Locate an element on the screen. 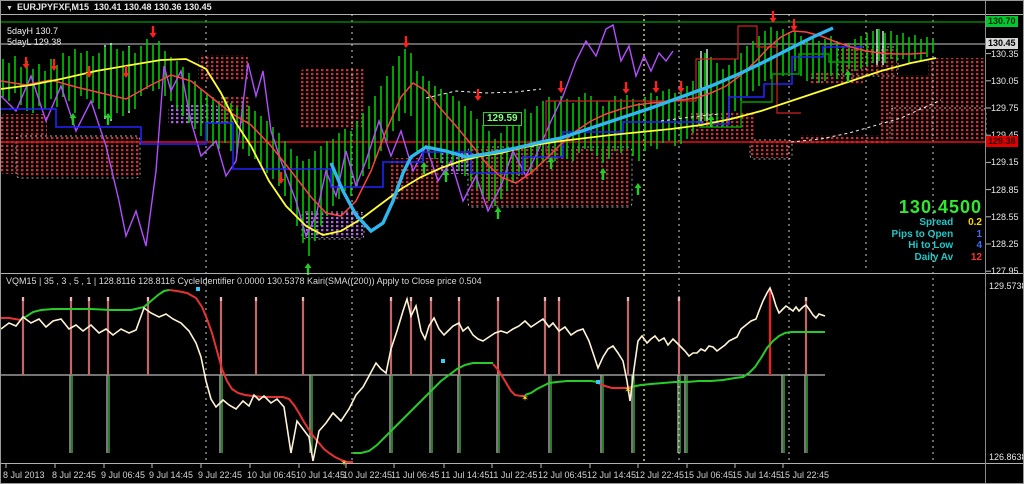  price-level-box: 130.45 is located at coordinates (1002, 43).